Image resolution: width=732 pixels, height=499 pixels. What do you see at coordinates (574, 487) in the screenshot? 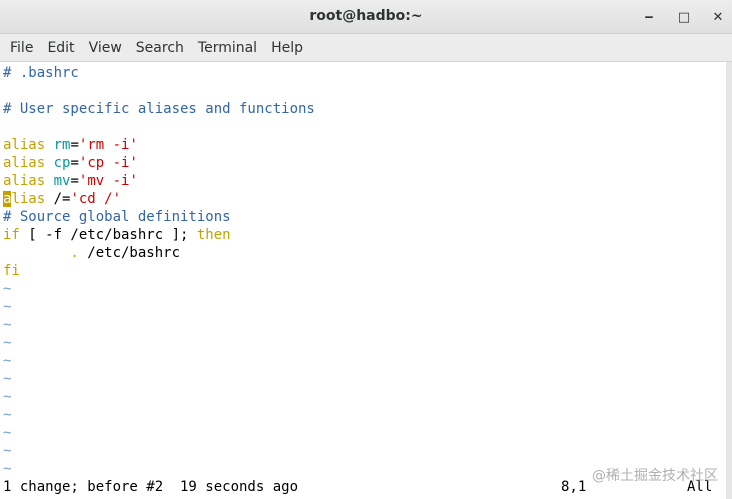
I see `cursor-position: 8,1` at bounding box center [574, 487].